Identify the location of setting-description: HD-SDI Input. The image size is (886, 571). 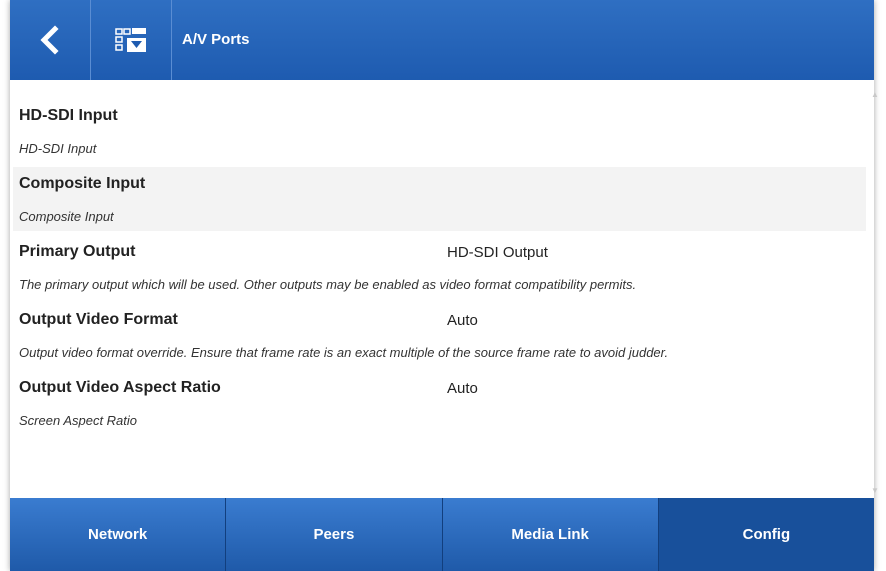
(58, 148).